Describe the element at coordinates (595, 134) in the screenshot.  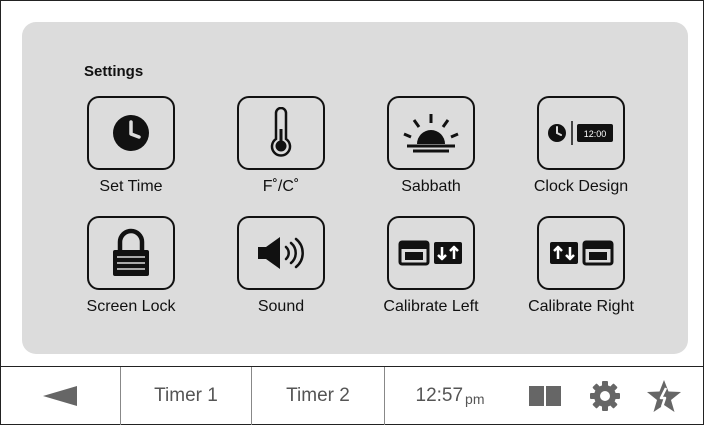
I see `clock-design-time-text: 12:00` at that location.